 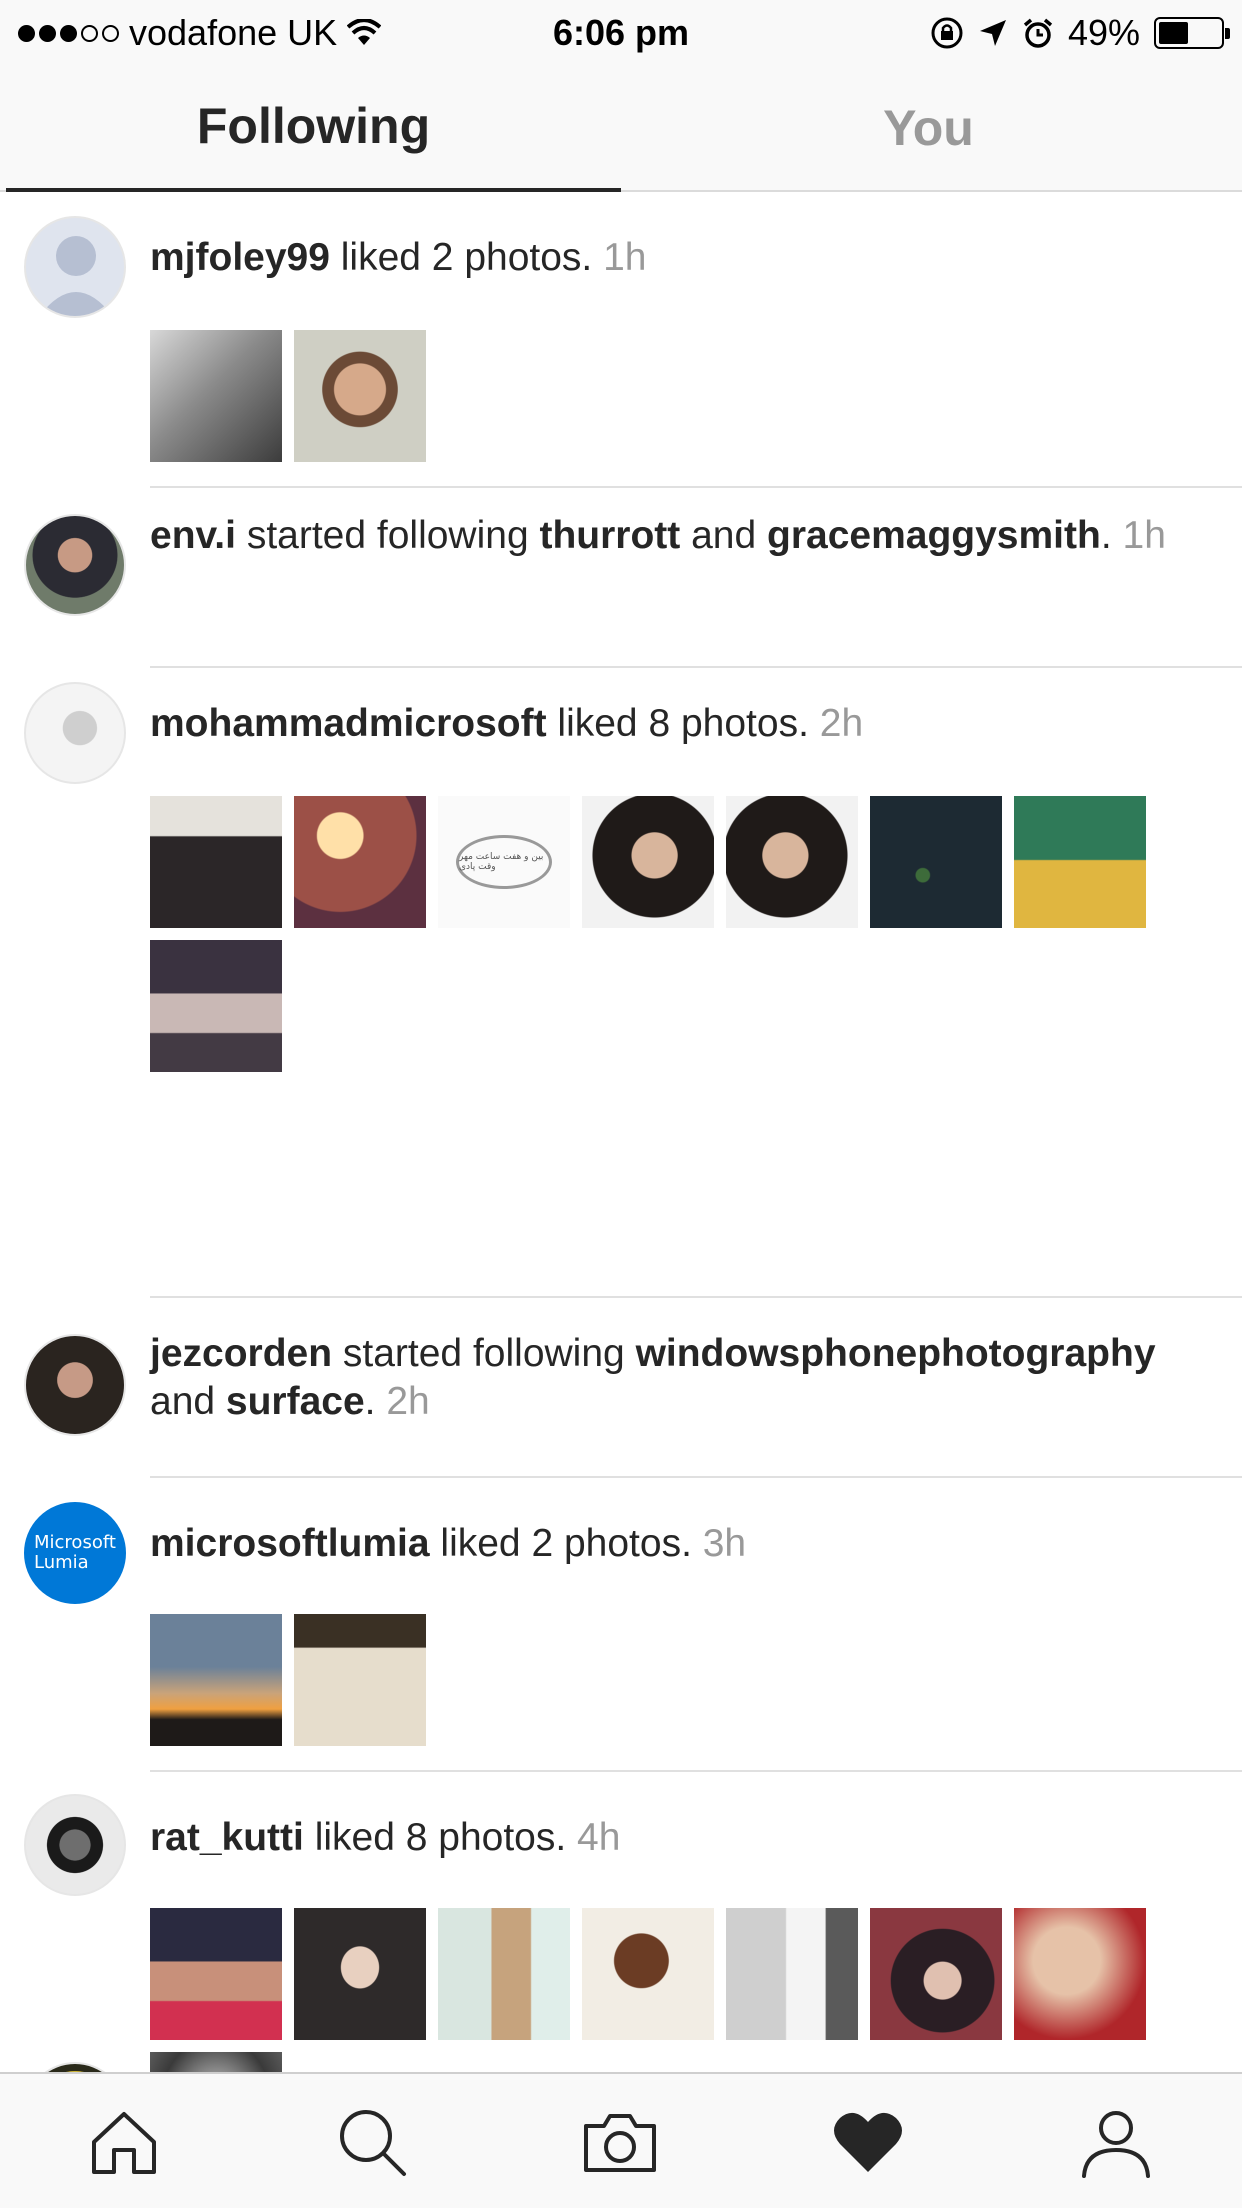 I want to click on feed-item-text: mjfoley99 liked 2 photos. 1h, so click(x=685, y=258).